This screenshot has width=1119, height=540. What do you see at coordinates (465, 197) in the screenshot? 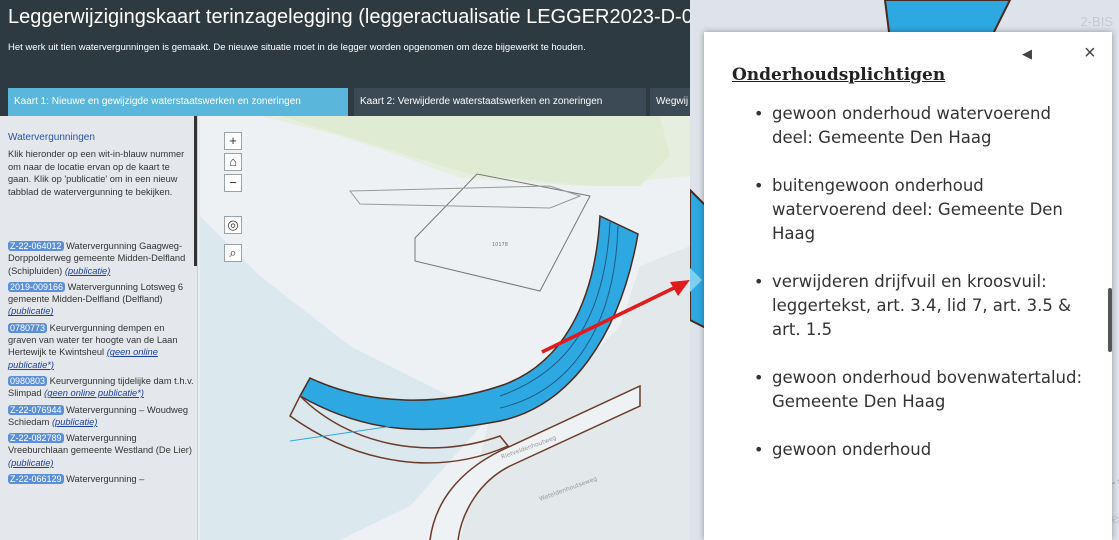
I see `parcel-outline` at bounding box center [465, 197].